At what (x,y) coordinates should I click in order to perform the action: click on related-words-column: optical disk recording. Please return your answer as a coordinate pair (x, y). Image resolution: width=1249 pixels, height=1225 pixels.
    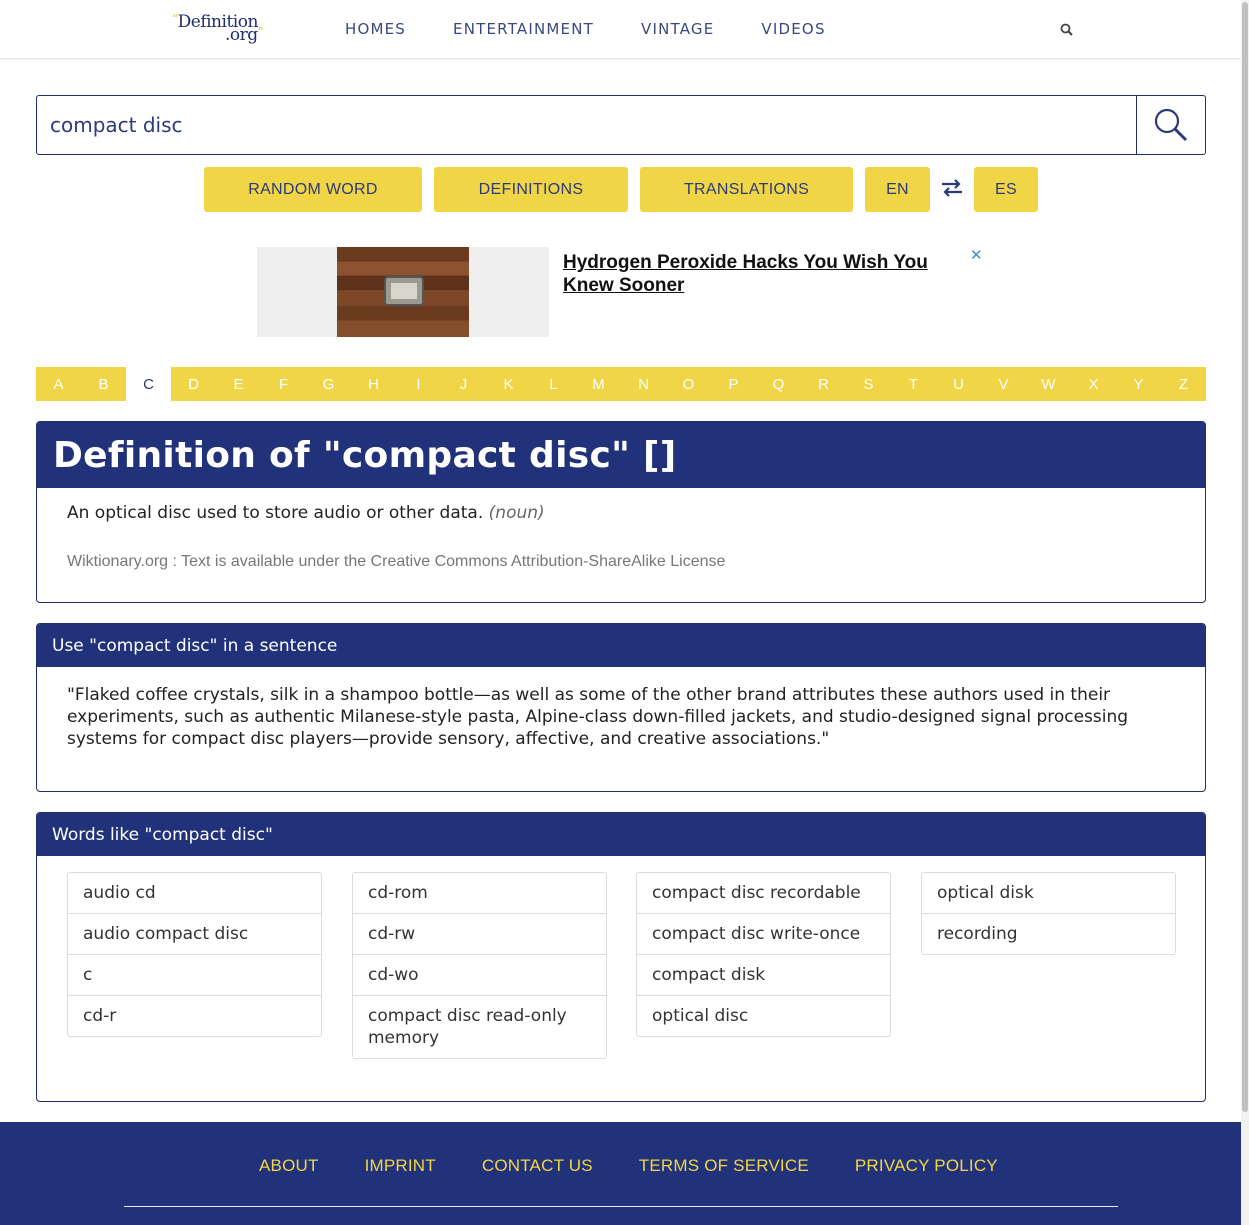
    Looking at the image, I should click on (1048, 913).